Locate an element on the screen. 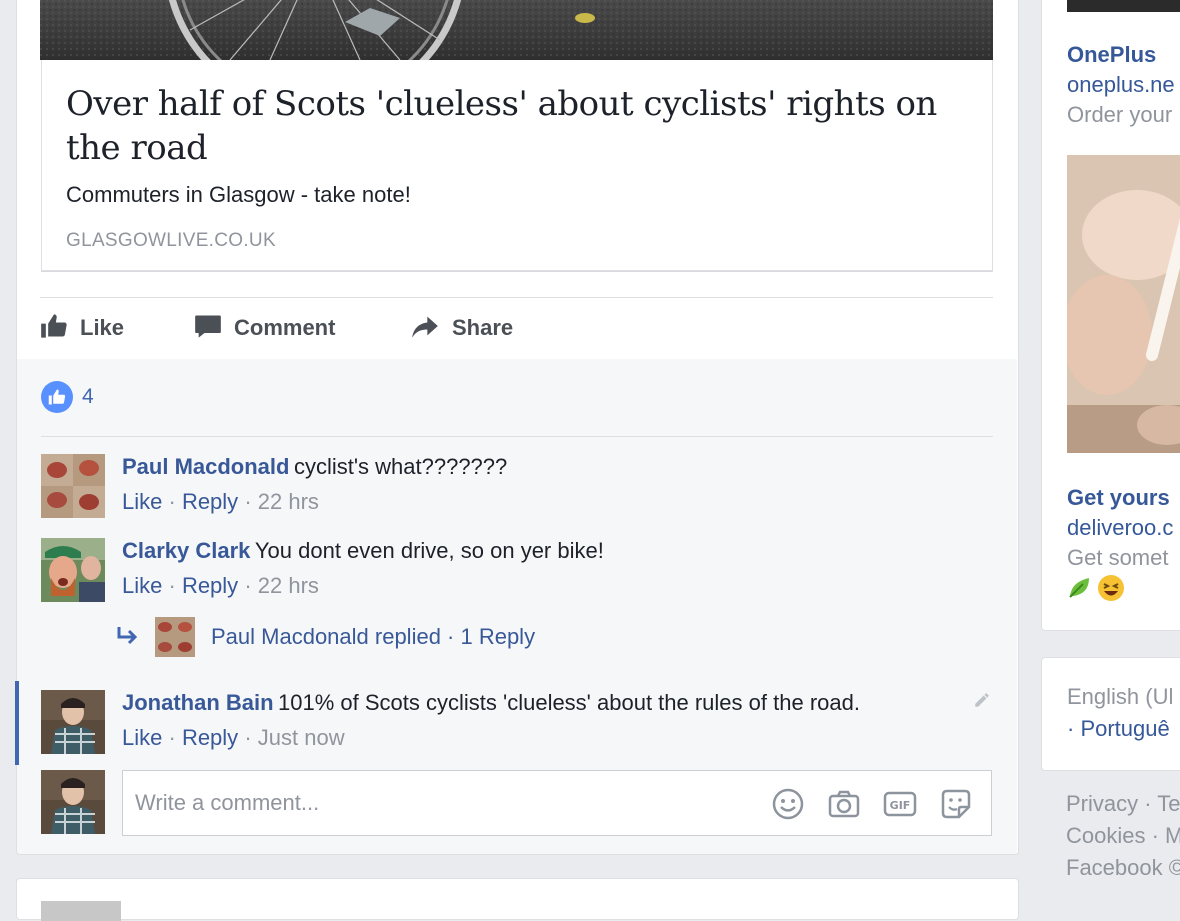 The height and width of the screenshot is (921, 1180). language-selector: English (Ul · Portuguê is located at coordinates (1110, 714).